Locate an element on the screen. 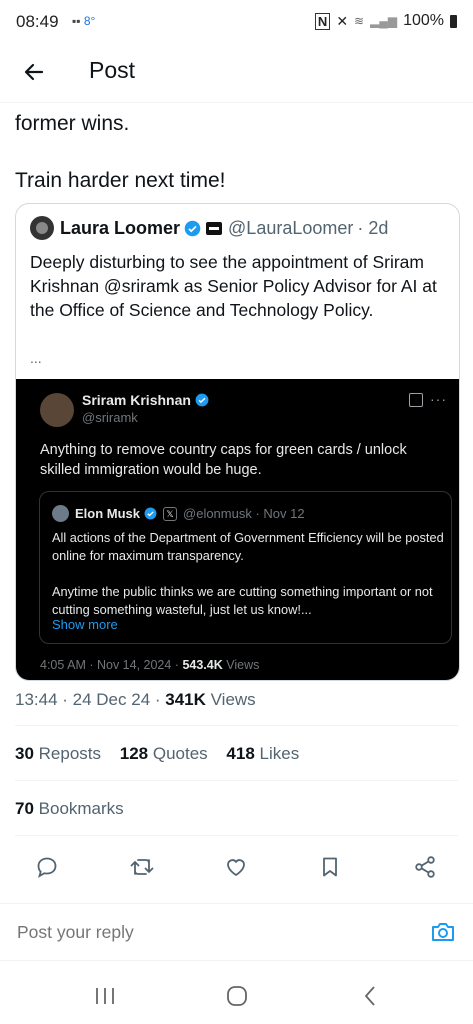  inner-quote-header: Elon Musk 𝕏 @elonmusk · Nov 12 is located at coordinates (178, 513).